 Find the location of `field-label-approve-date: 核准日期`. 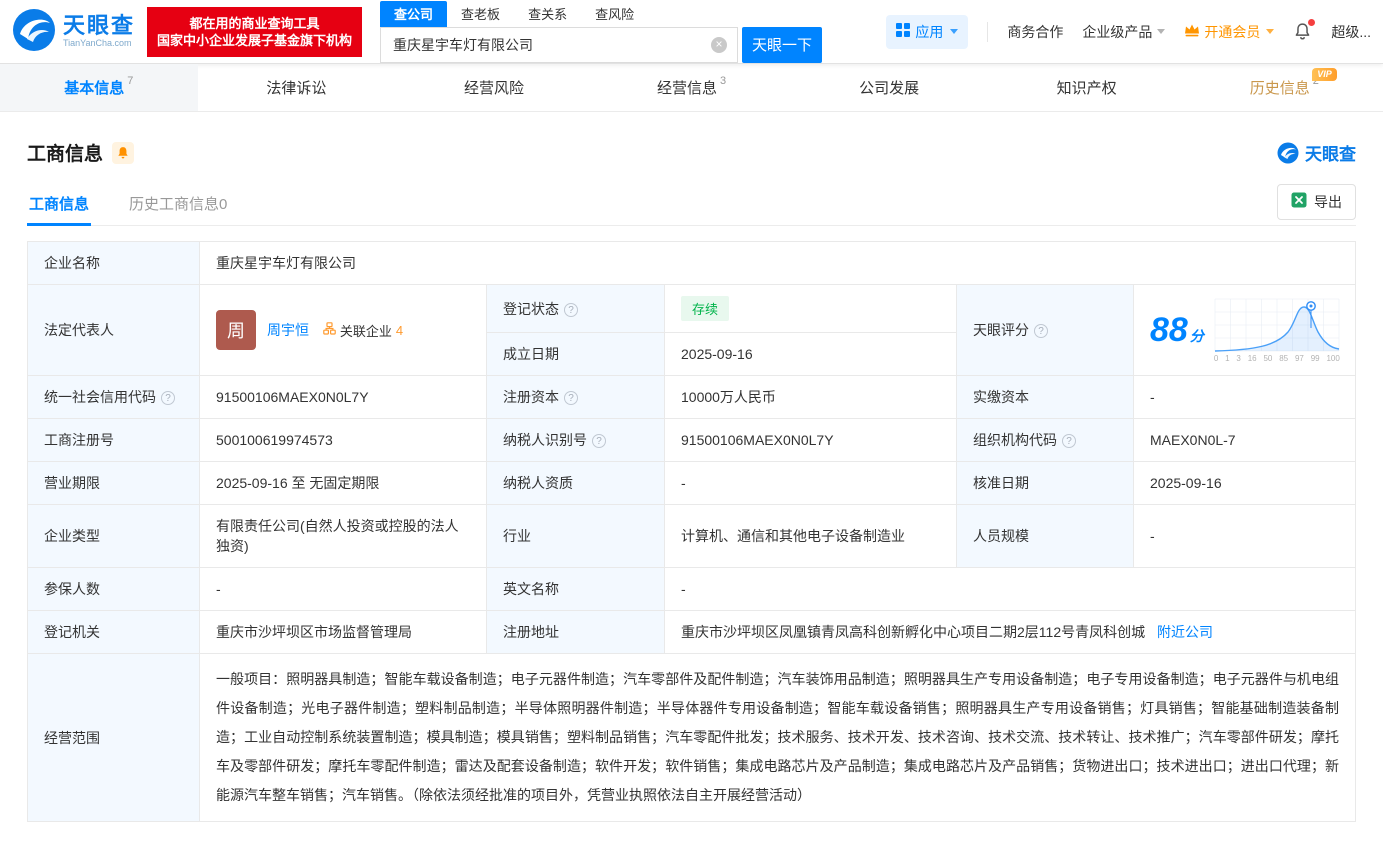

field-label-approve-date: 核准日期 is located at coordinates (1045, 483).